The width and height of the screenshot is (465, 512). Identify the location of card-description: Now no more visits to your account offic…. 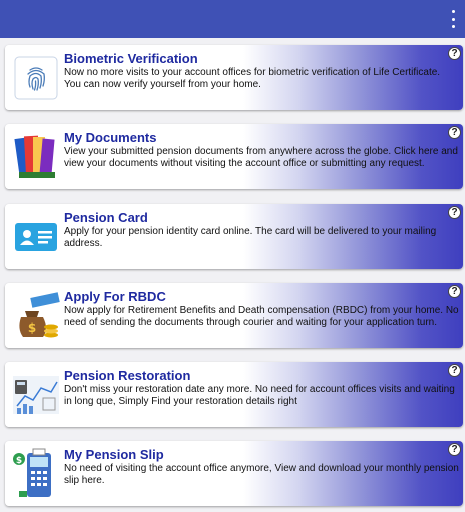
(252, 78).